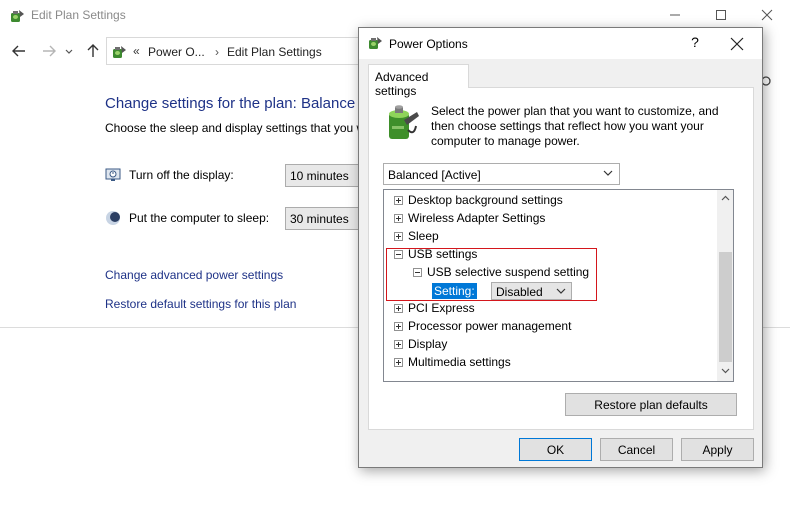 The height and width of the screenshot is (520, 790). Describe the element at coordinates (428, 344) in the screenshot. I see `tree-item-label: Display` at that location.